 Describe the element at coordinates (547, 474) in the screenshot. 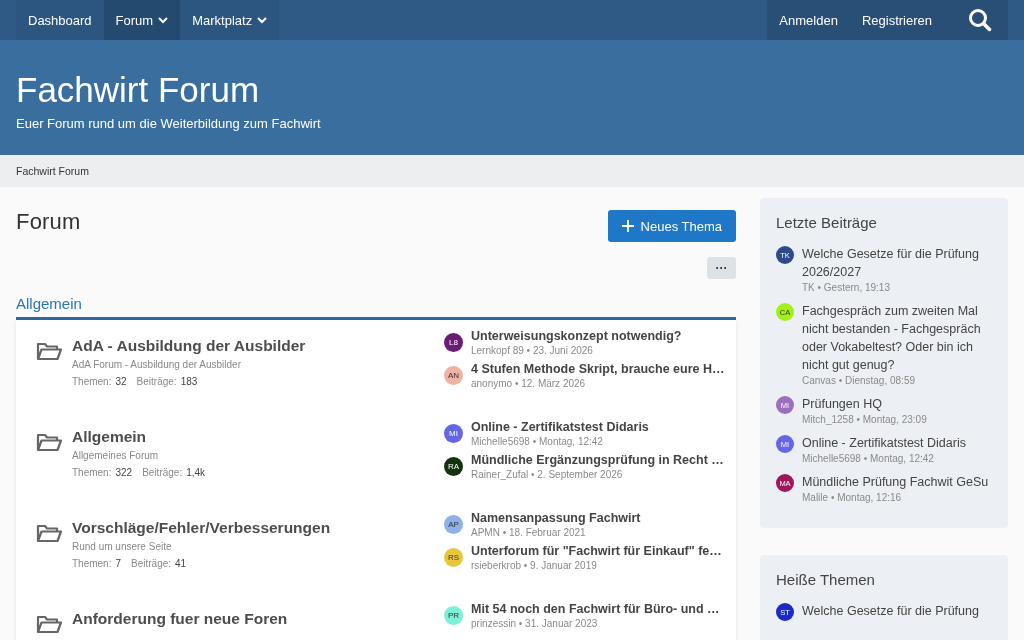

I see `post-meta: Rainer_Zufal • 2. September 2026` at that location.